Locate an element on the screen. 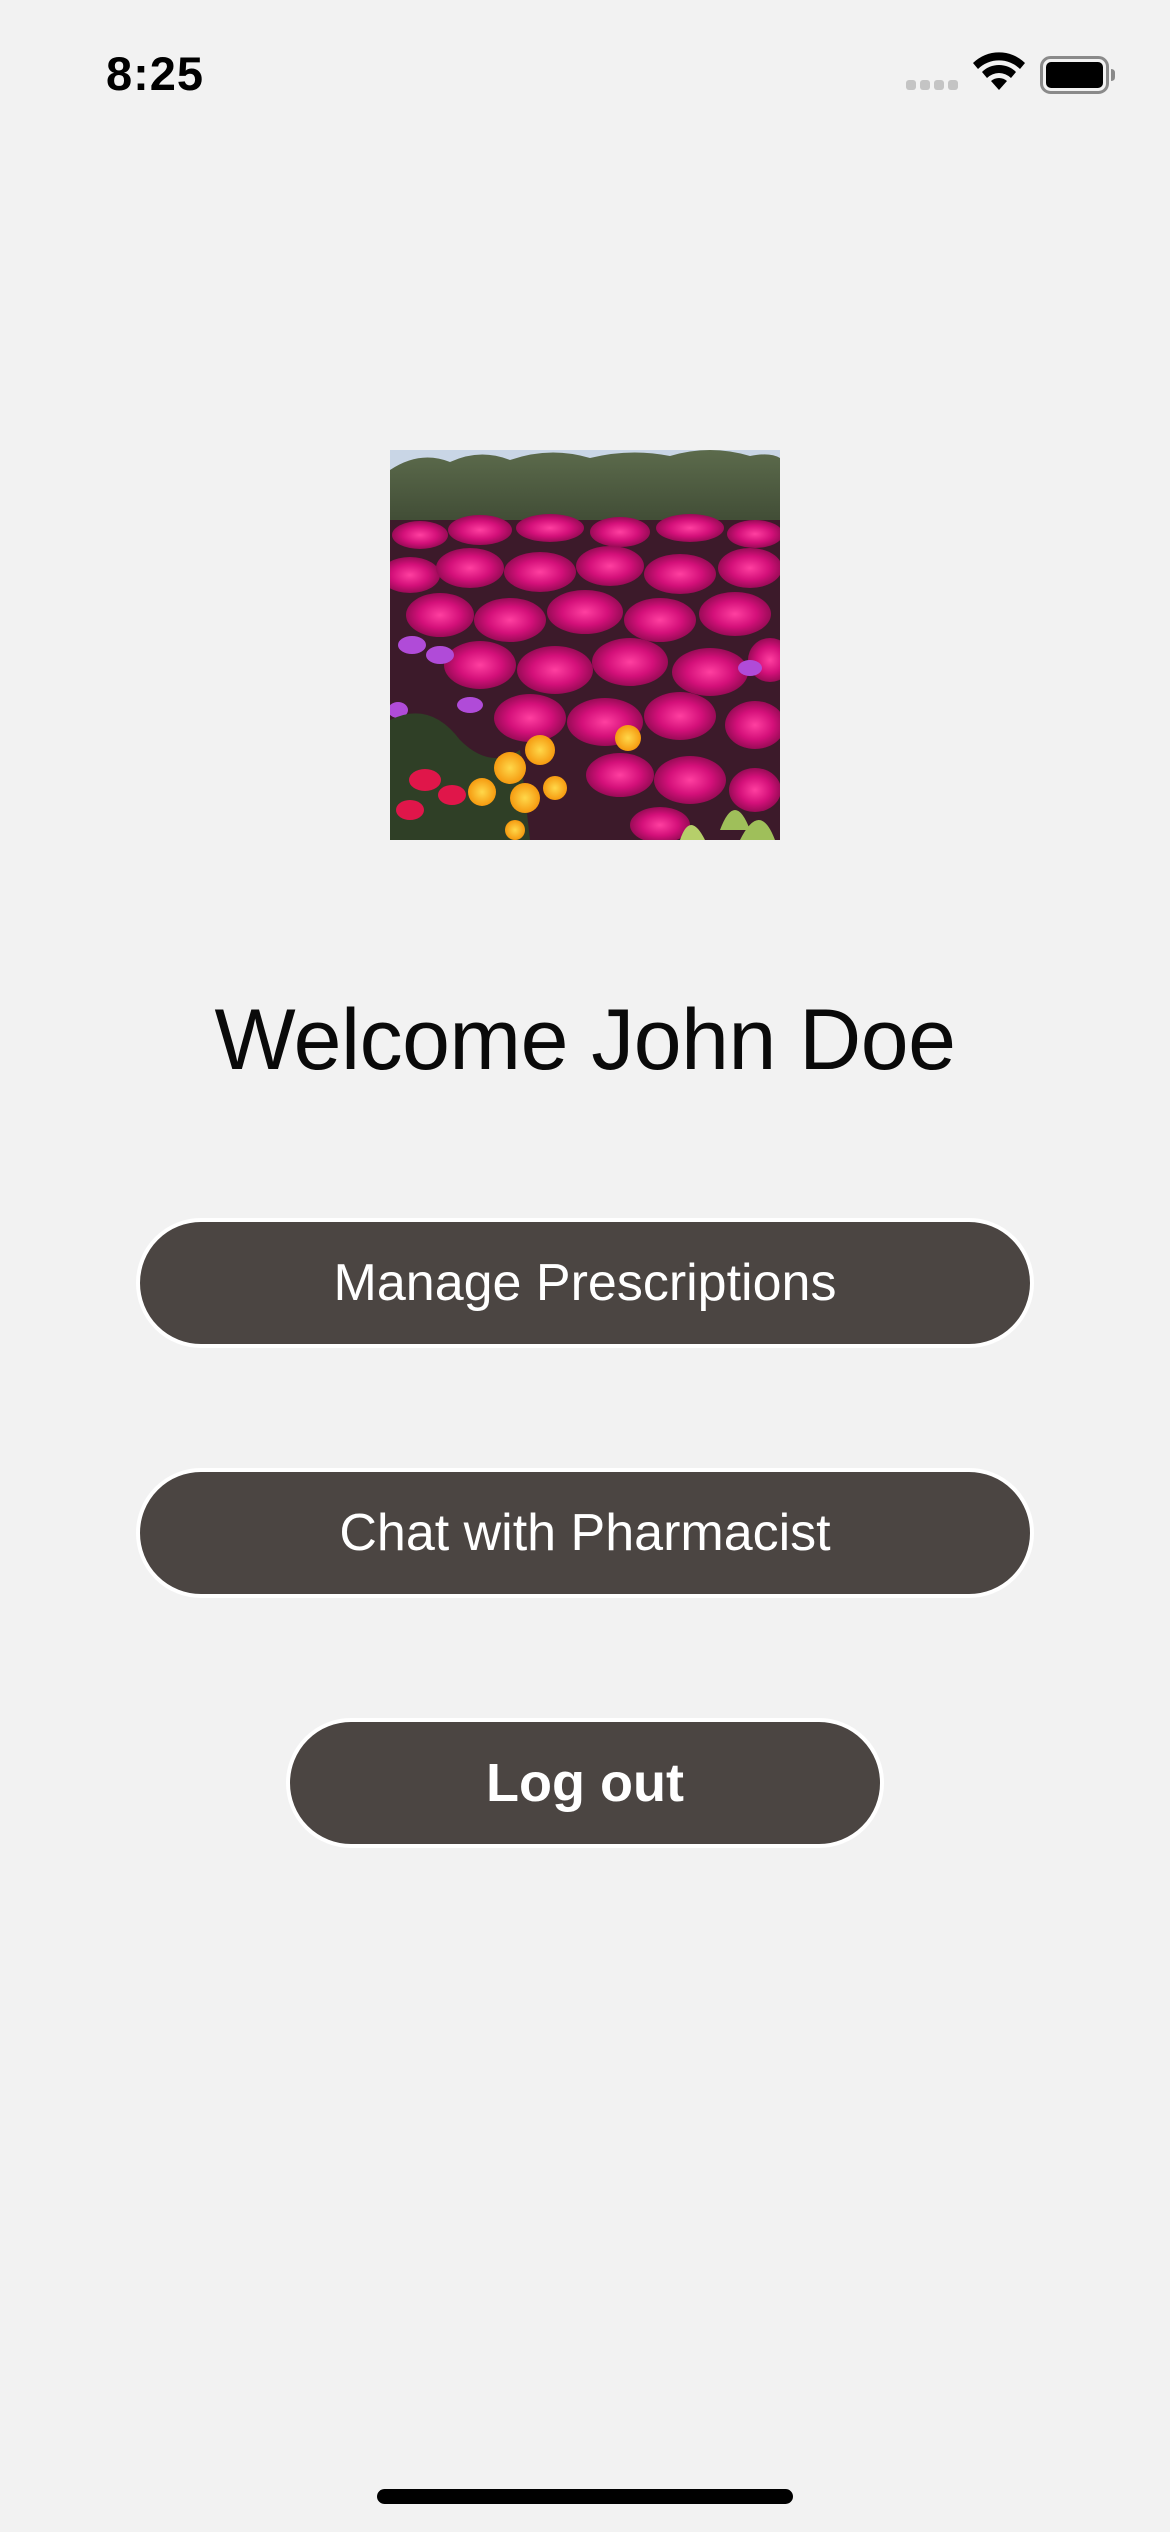 The image size is (1170, 2532). welcome-title: Welcome John Doe is located at coordinates (585, 1040).